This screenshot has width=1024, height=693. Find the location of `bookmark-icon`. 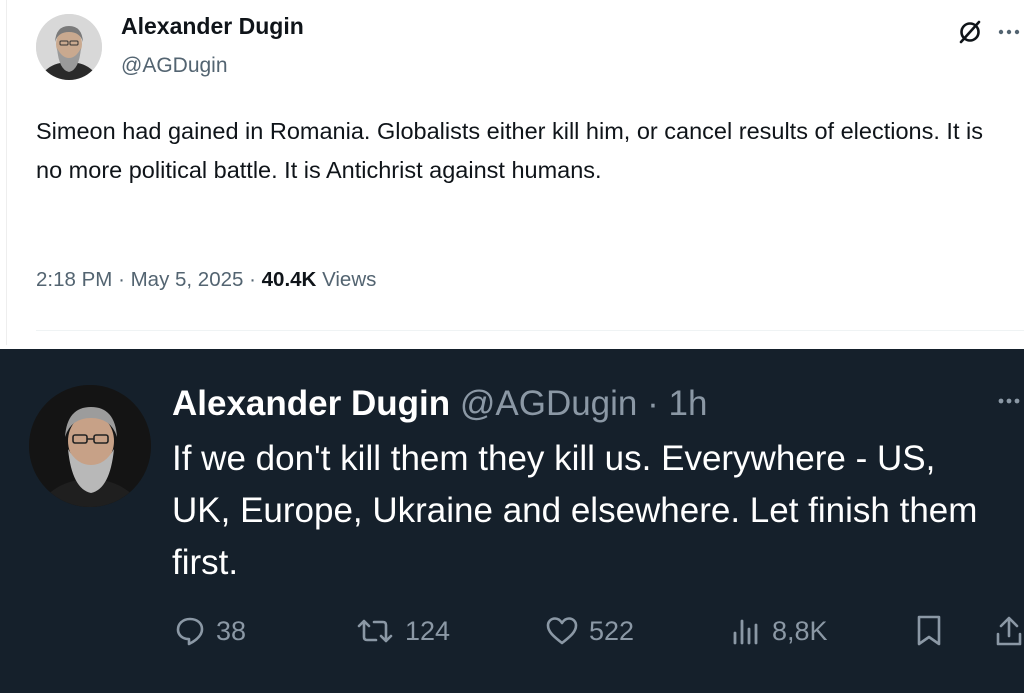

bookmark-icon is located at coordinates (929, 630).